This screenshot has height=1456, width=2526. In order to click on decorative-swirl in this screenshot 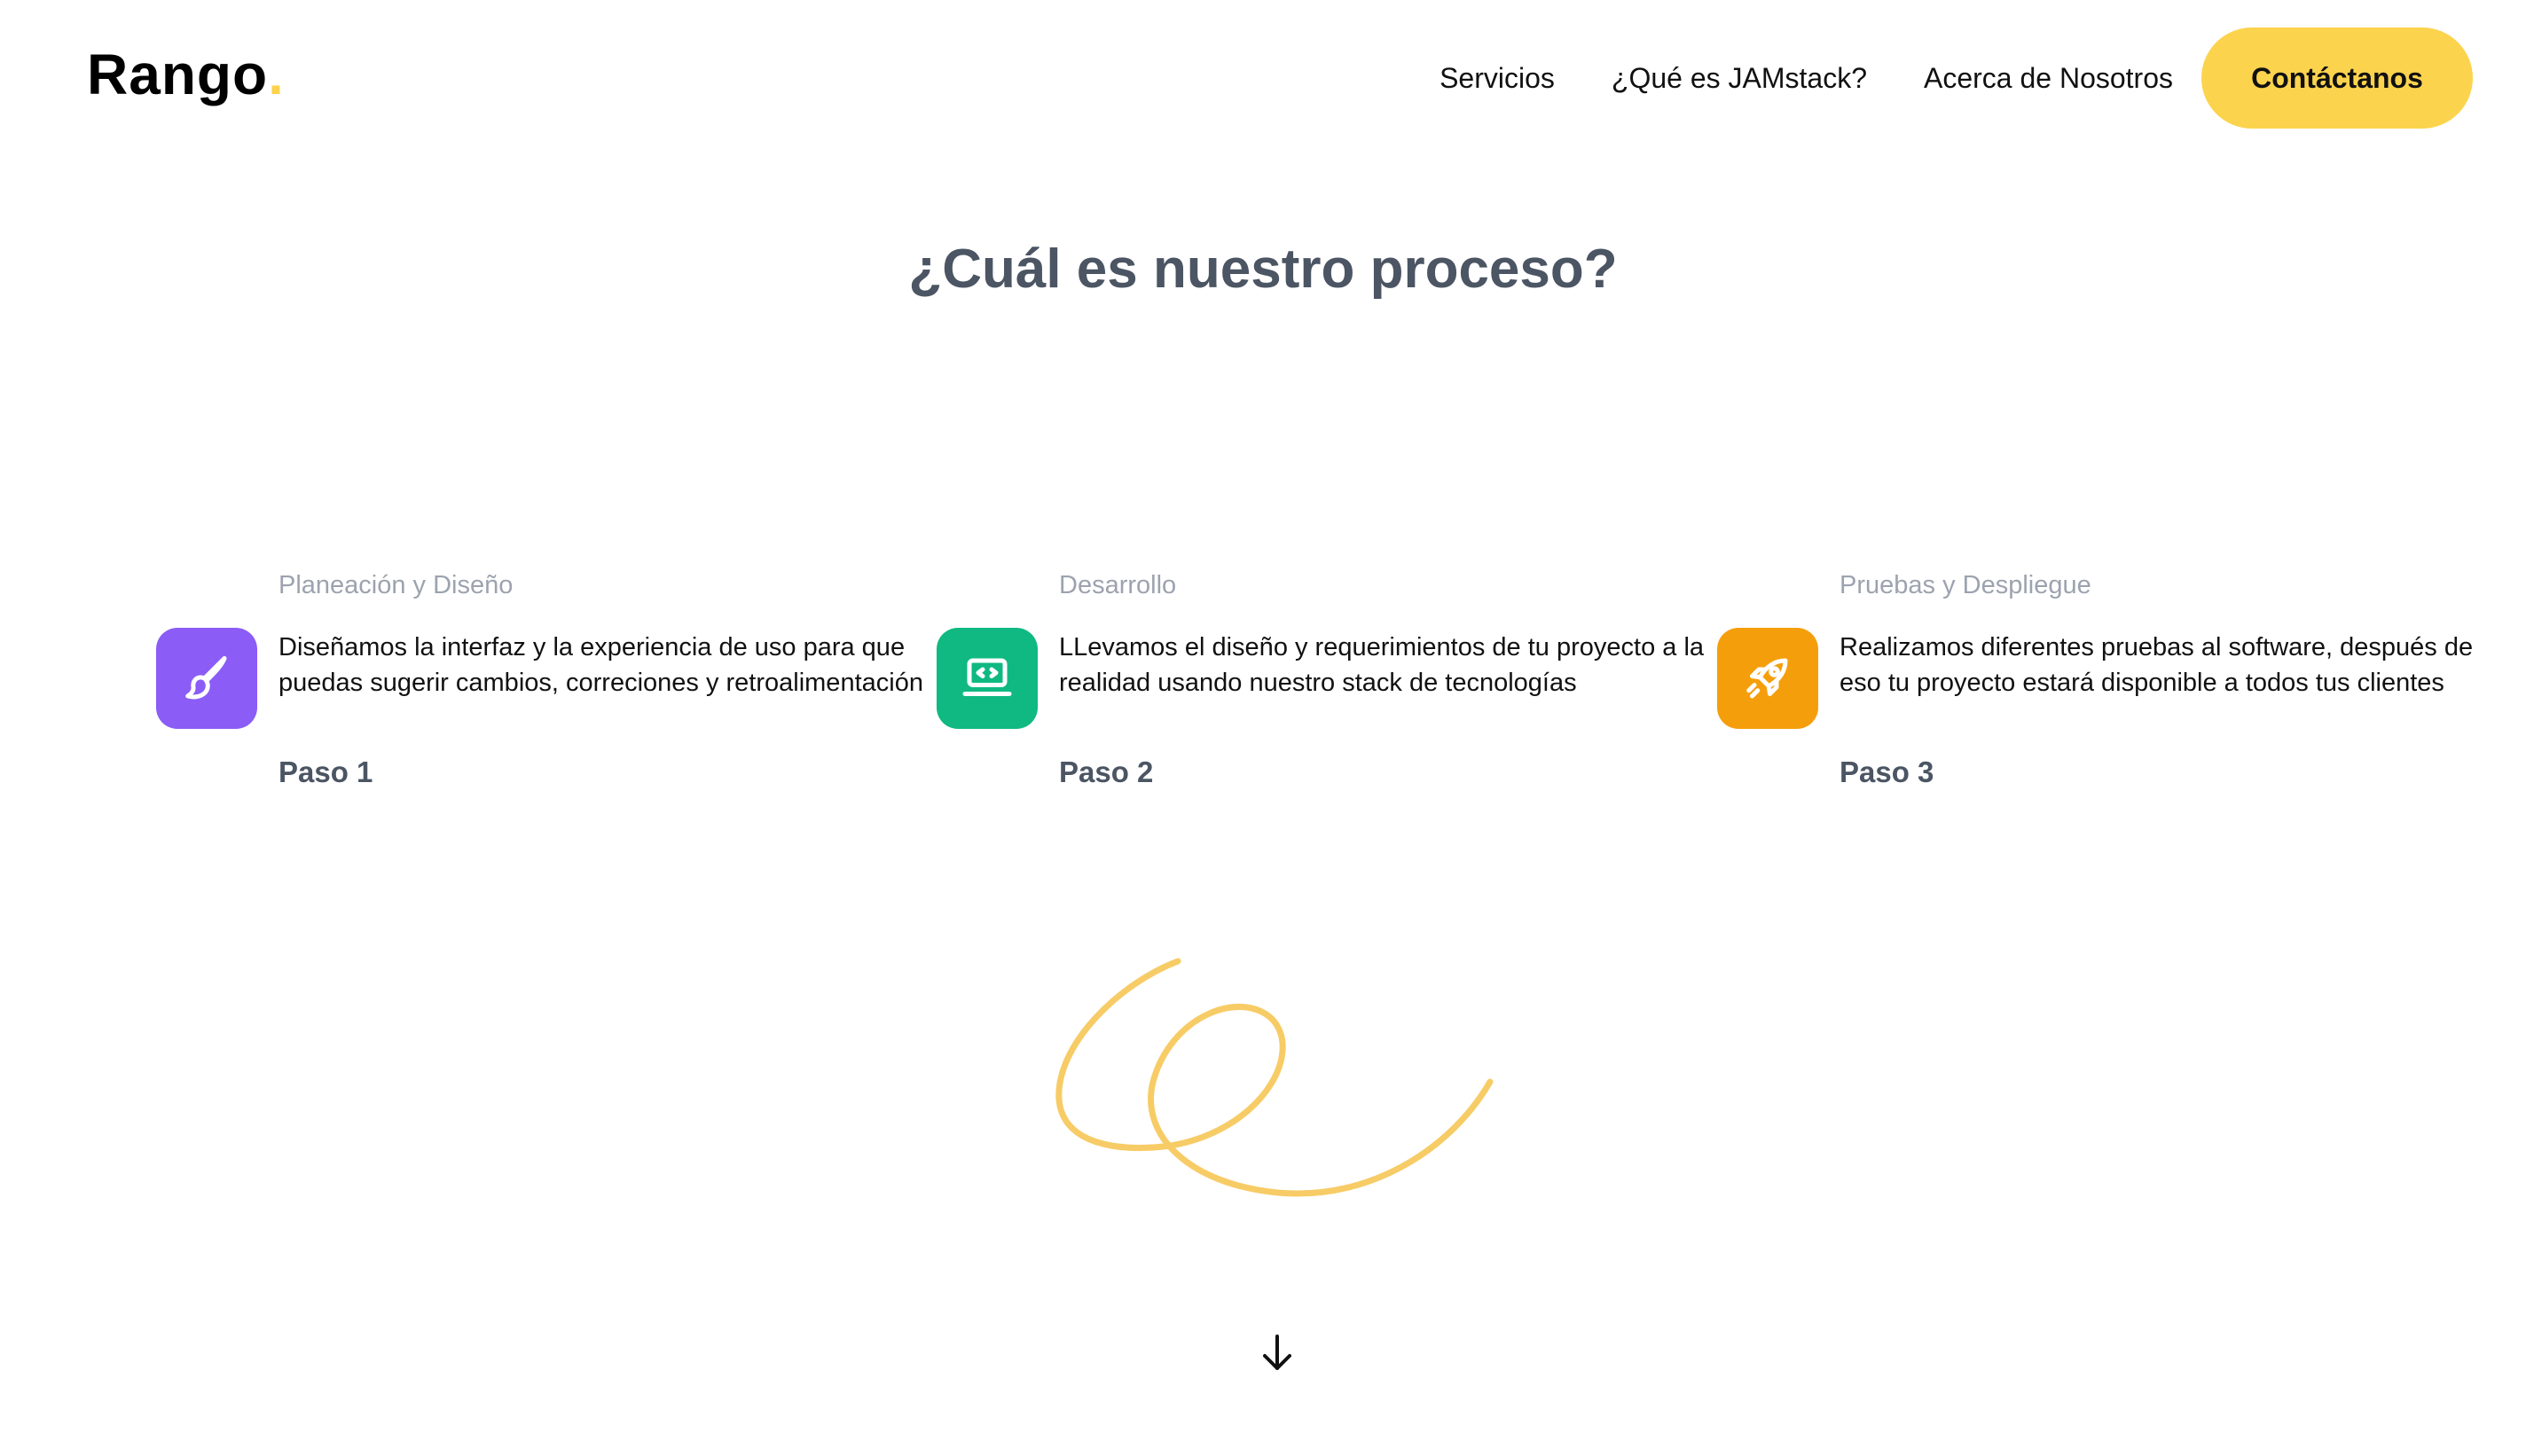, I will do `click(1274, 1077)`.